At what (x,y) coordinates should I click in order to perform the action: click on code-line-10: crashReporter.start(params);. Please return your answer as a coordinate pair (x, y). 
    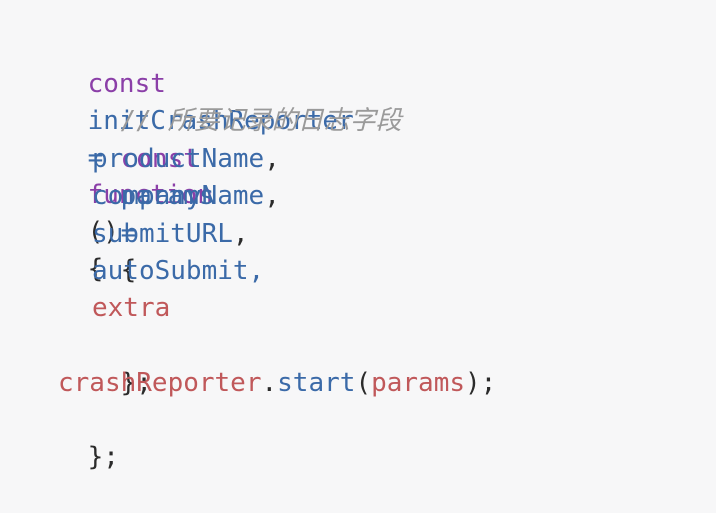
    Looking at the image, I should click on (260, 383).